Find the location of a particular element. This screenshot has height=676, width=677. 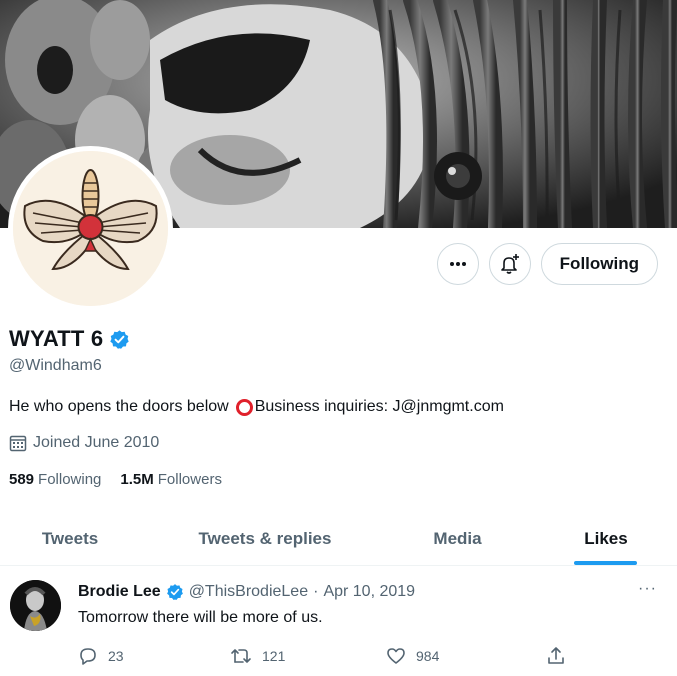

reply-count: 23 is located at coordinates (116, 656).